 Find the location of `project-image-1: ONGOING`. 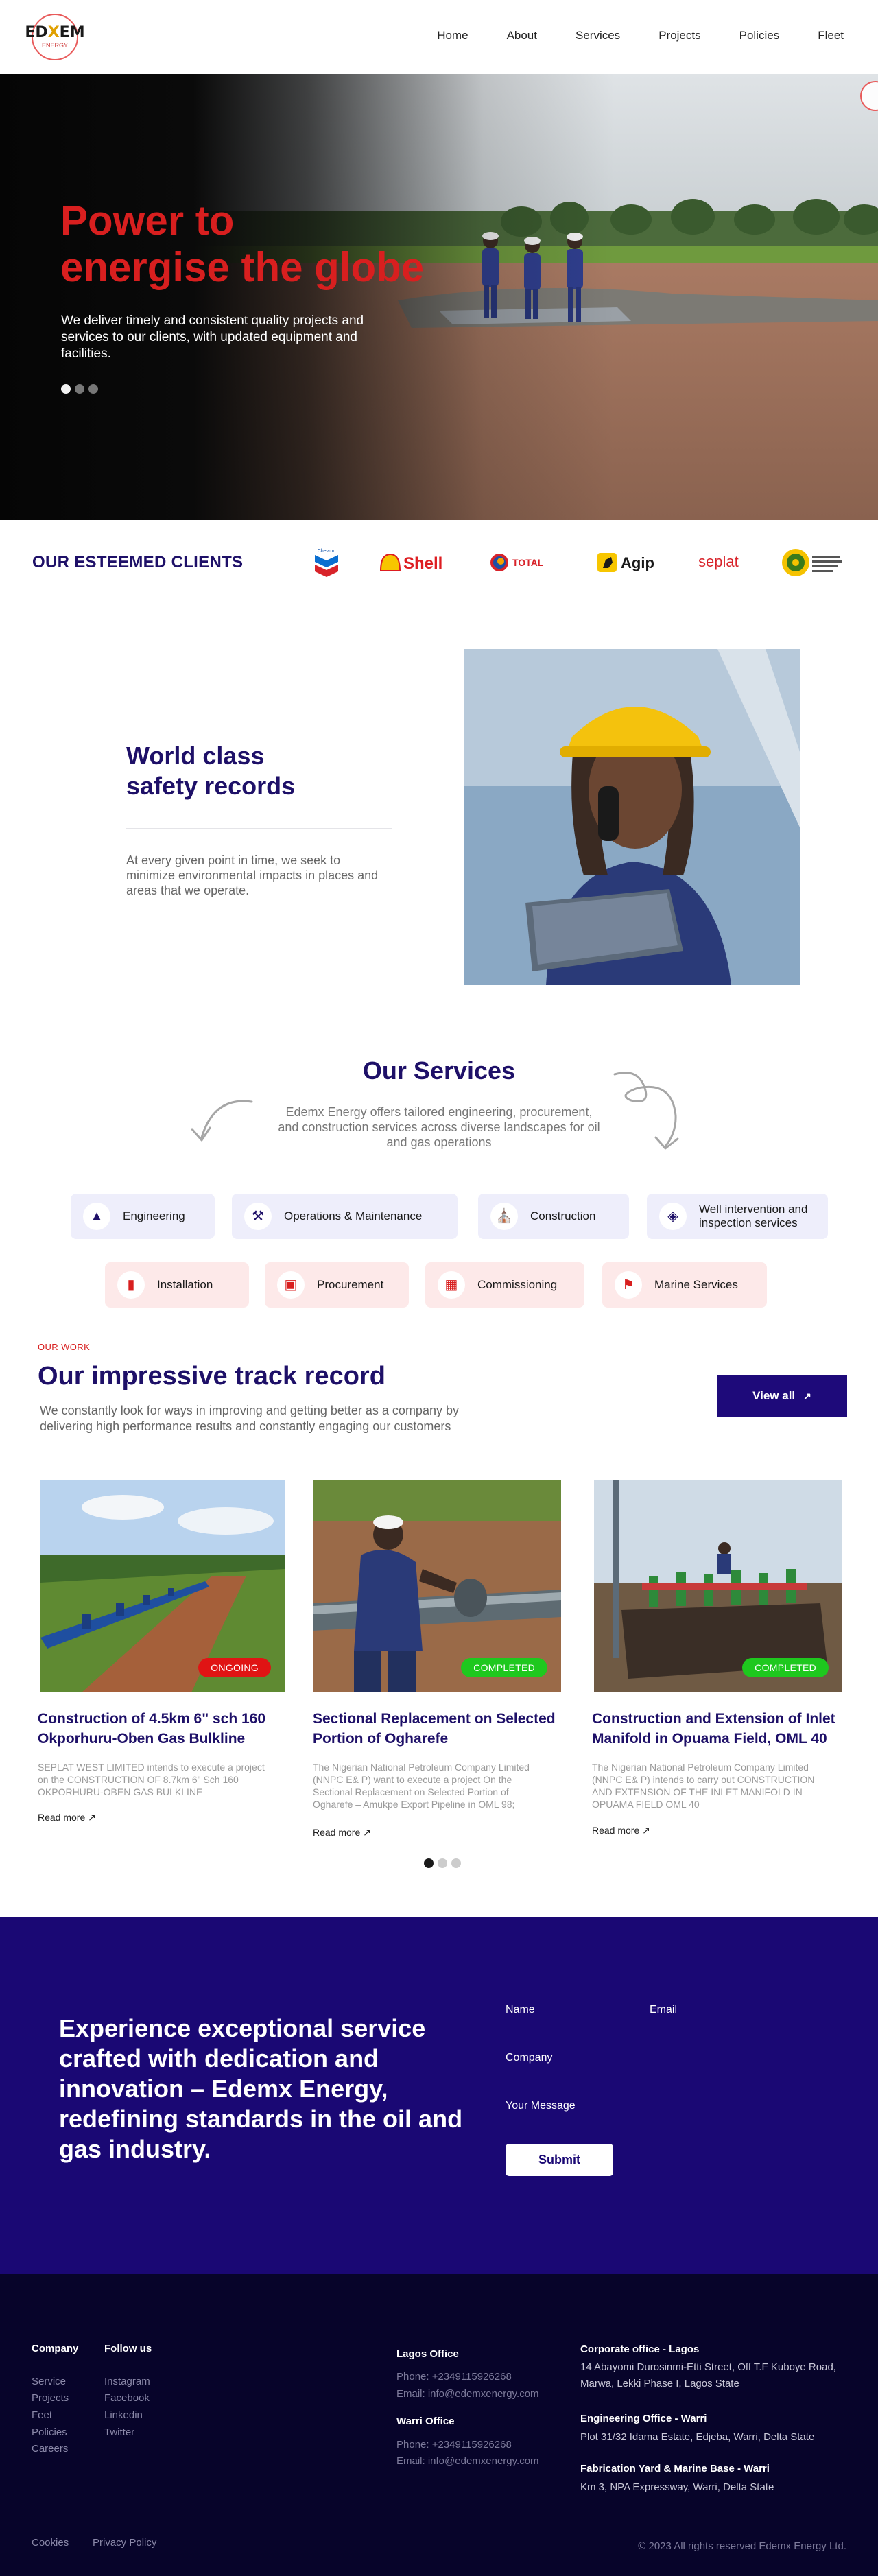

project-image-1: ONGOING is located at coordinates (162, 1586).